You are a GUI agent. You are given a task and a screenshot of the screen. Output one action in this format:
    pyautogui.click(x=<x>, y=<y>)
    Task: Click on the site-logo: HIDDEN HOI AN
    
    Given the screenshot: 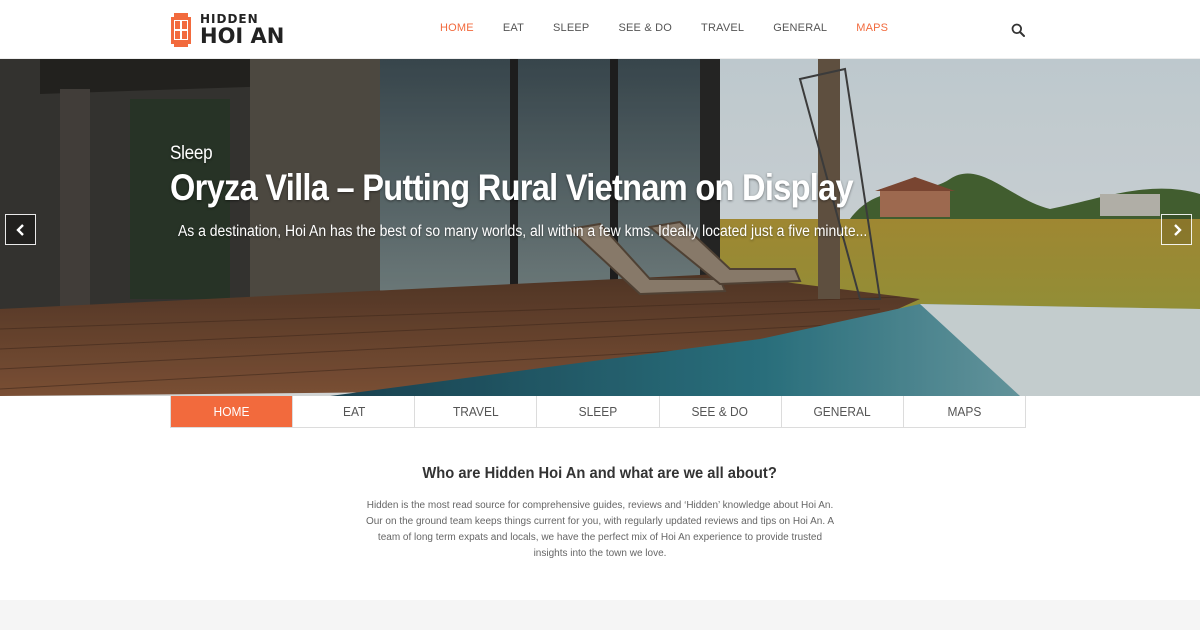 What is the action you would take?
    pyautogui.click(x=227, y=30)
    